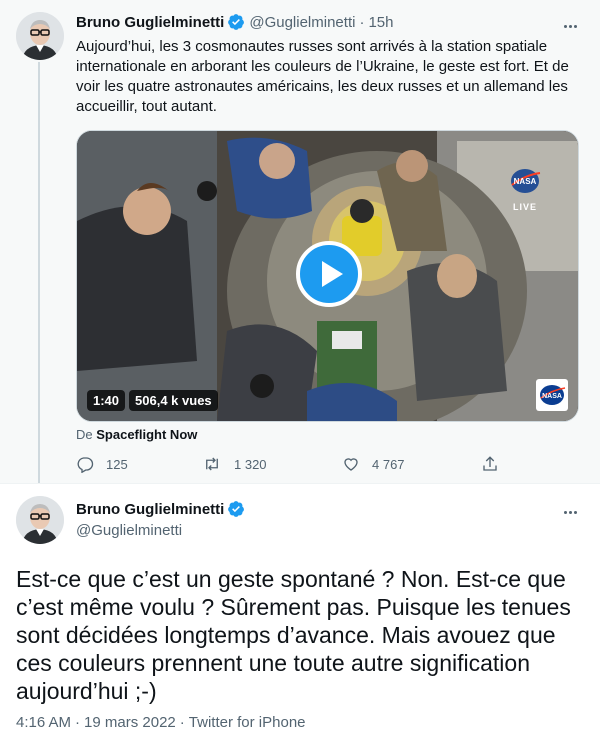  What do you see at coordinates (388, 464) in the screenshot?
I see `like-count: 4 767` at bounding box center [388, 464].